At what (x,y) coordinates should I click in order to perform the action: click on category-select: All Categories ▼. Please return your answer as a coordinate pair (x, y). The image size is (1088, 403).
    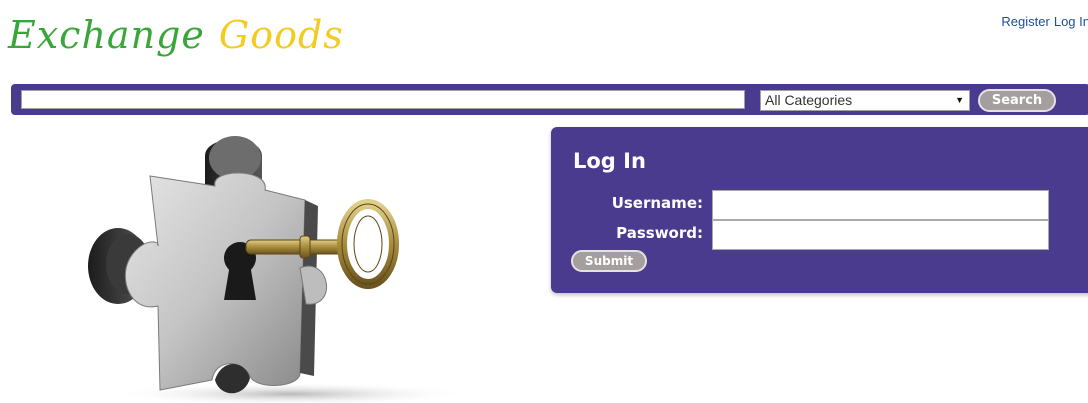
    Looking at the image, I should click on (865, 100).